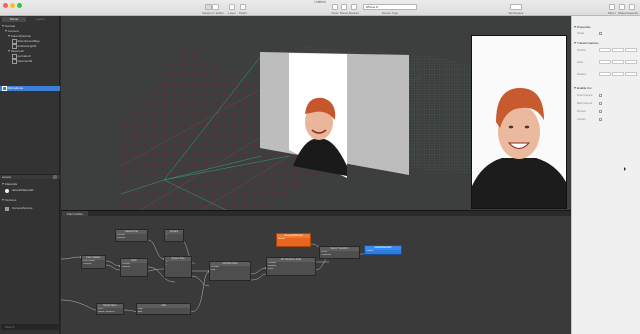  I want to click on device-preview, so click(519, 122).